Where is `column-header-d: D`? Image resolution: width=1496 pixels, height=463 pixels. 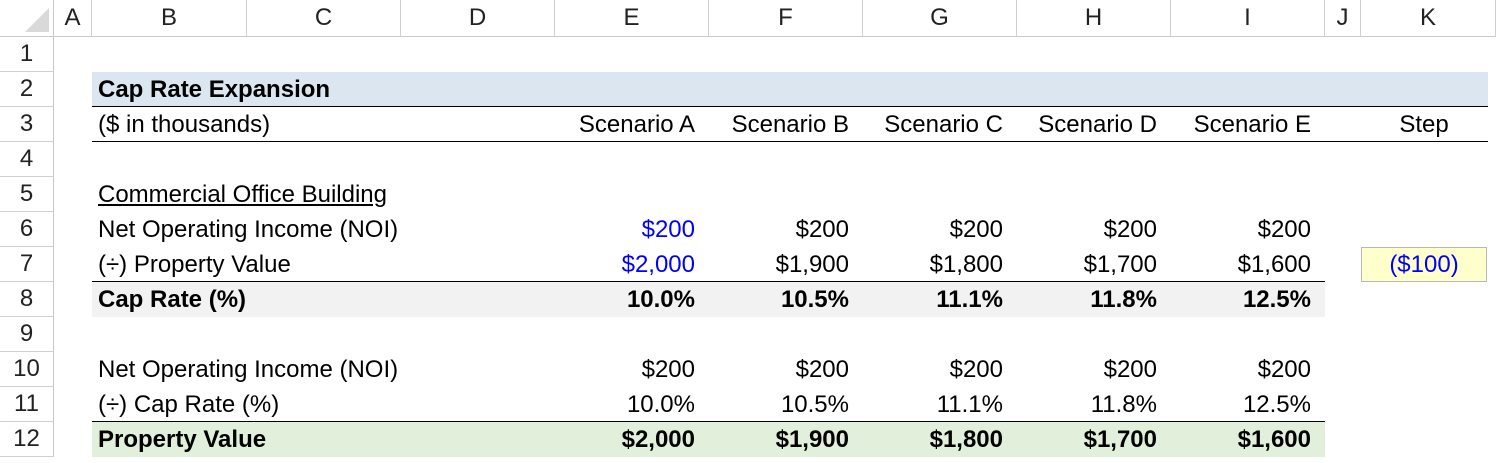 column-header-d: D is located at coordinates (478, 18).